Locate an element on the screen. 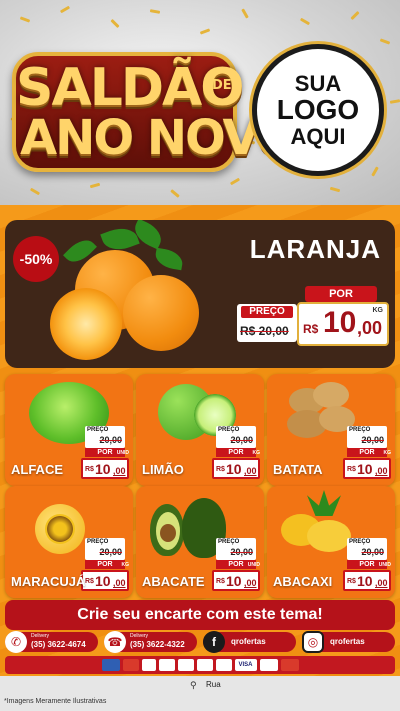 Image resolution: width=400 pixels, height=711 pixels. phone-number: (35) 3622-4322 is located at coordinates (157, 644).